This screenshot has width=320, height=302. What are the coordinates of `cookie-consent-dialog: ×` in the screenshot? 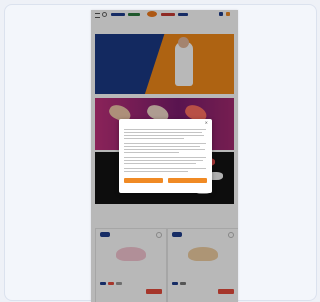 It's located at (165, 156).